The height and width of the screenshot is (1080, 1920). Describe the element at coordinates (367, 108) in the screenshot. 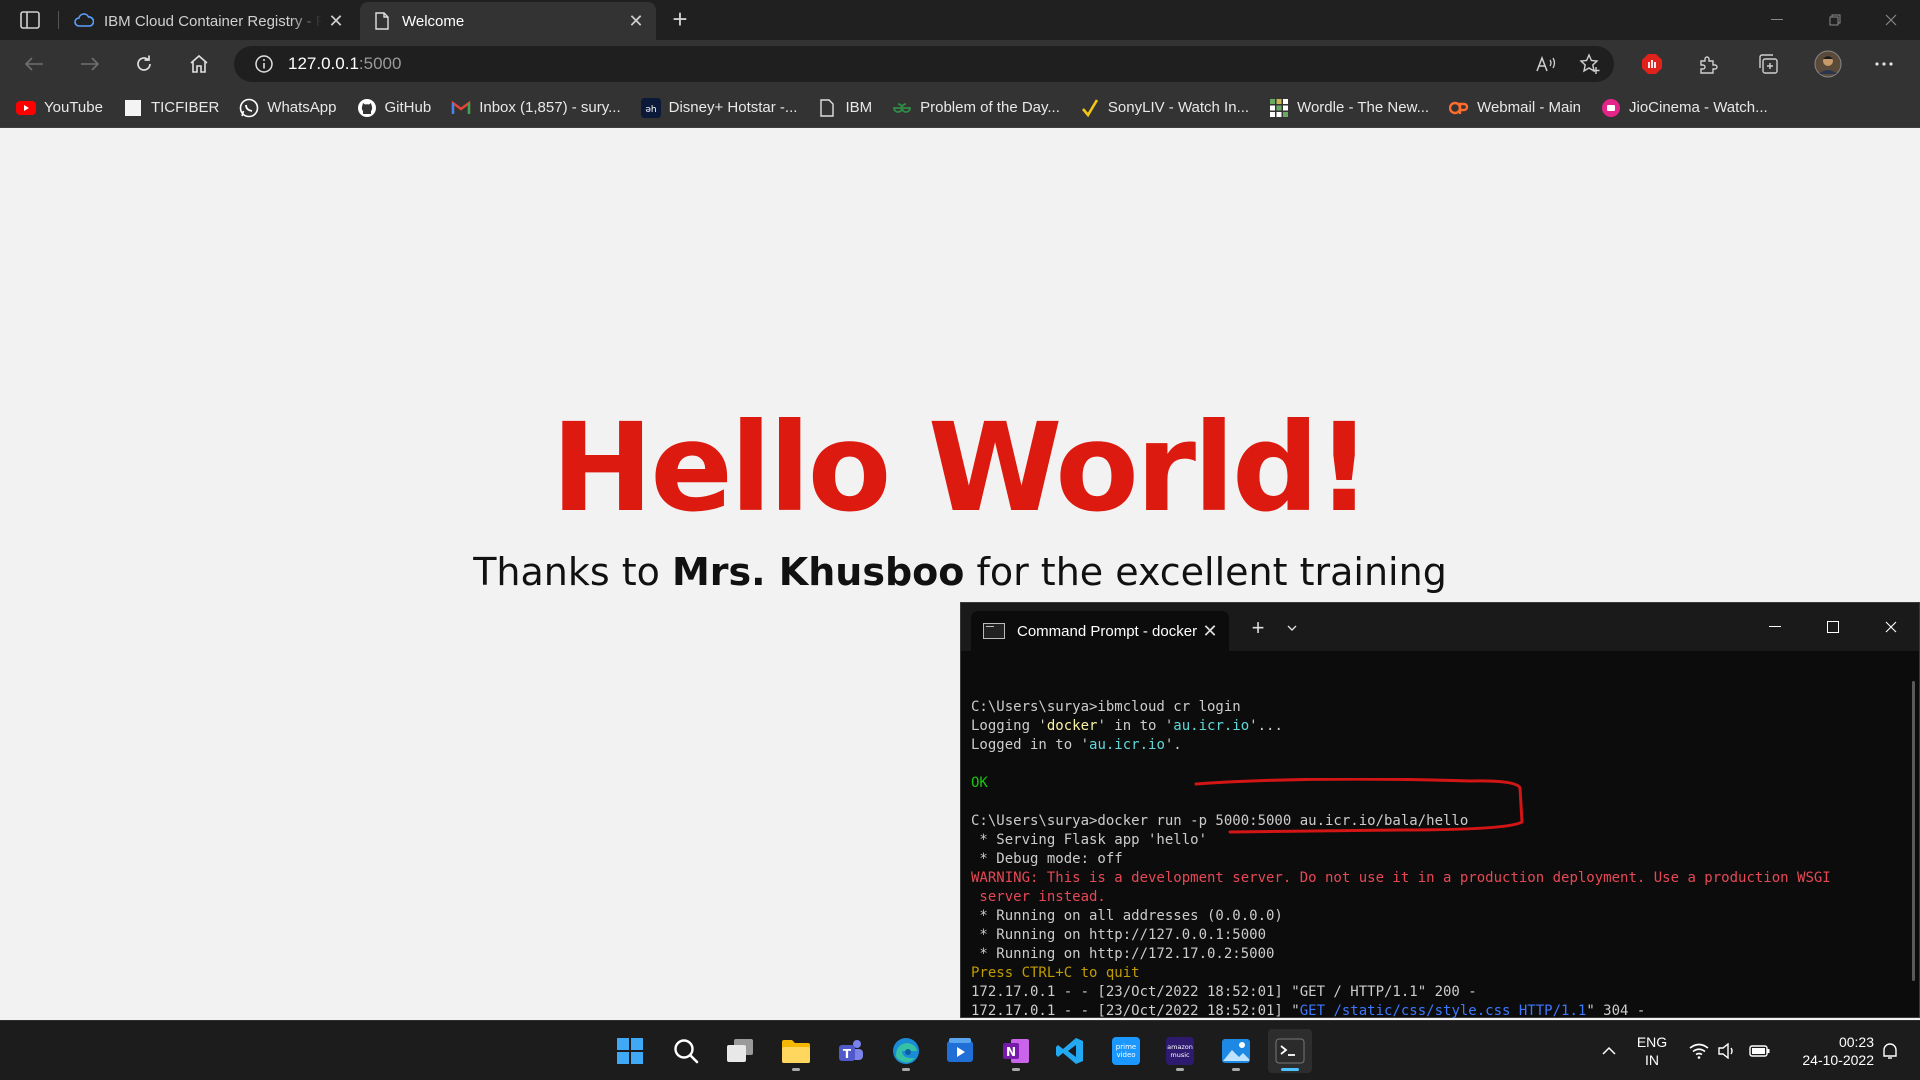

I see `github-icon` at that location.